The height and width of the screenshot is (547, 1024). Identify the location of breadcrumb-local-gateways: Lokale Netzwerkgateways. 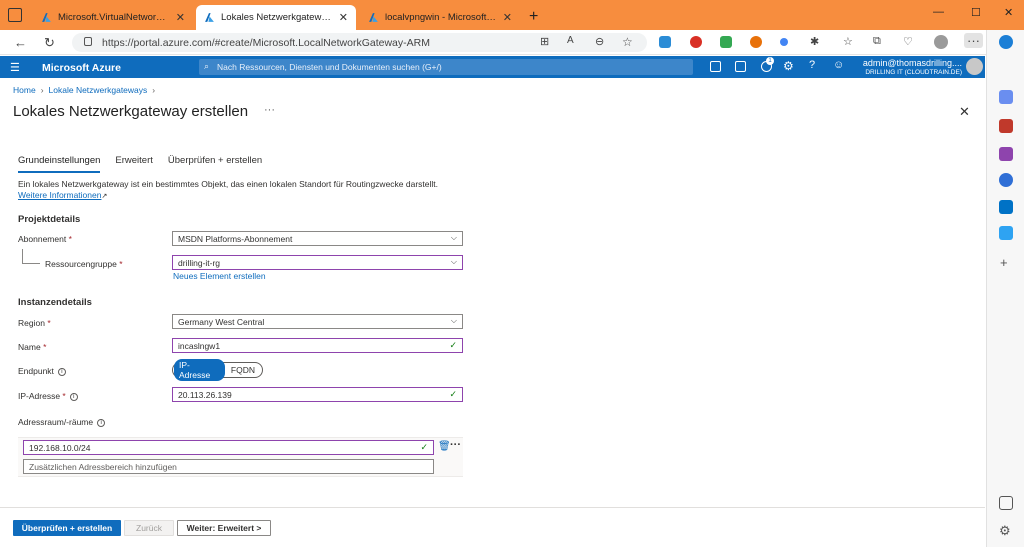
(98, 90).